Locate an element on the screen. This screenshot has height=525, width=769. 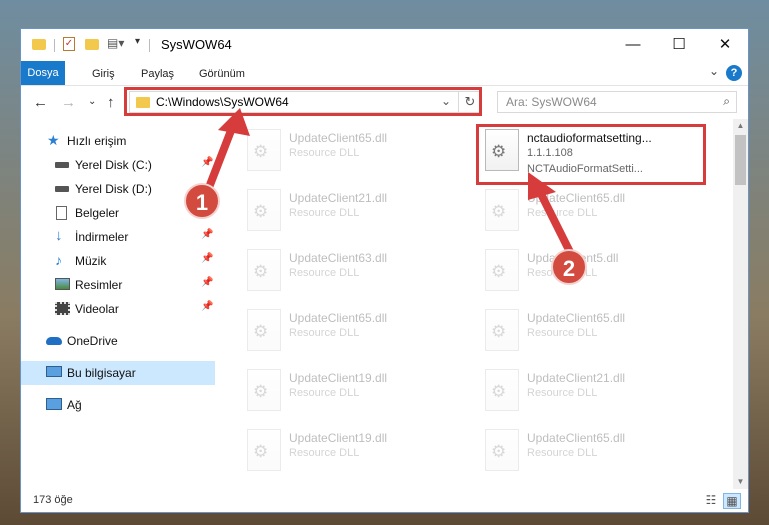
sidebar-item-network: Ağ is located at coordinates (118, 405).